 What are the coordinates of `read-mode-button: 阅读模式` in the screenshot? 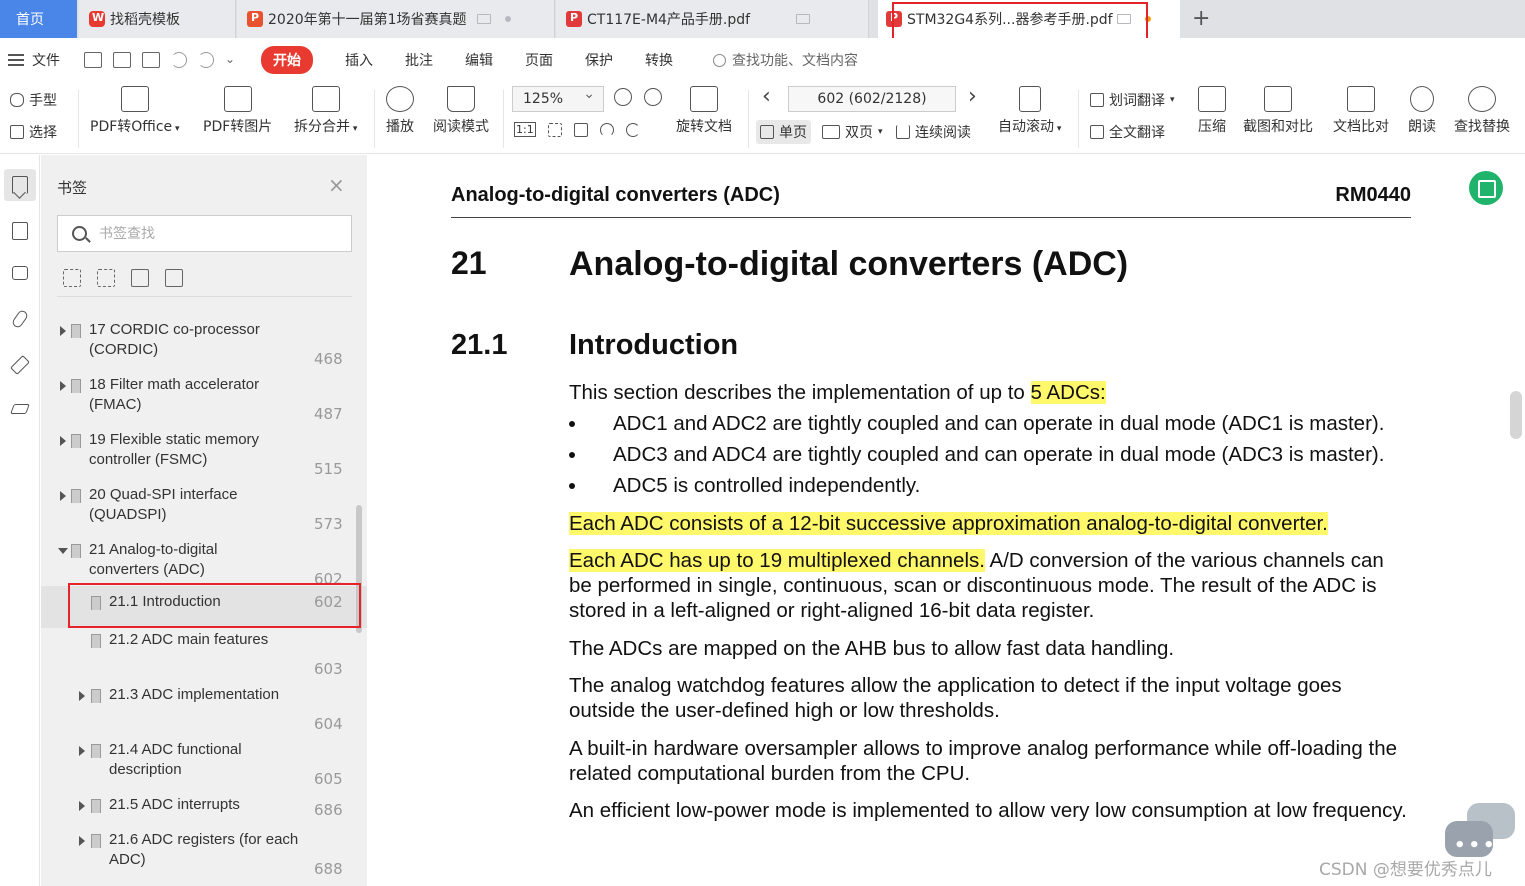 It's located at (461, 111).